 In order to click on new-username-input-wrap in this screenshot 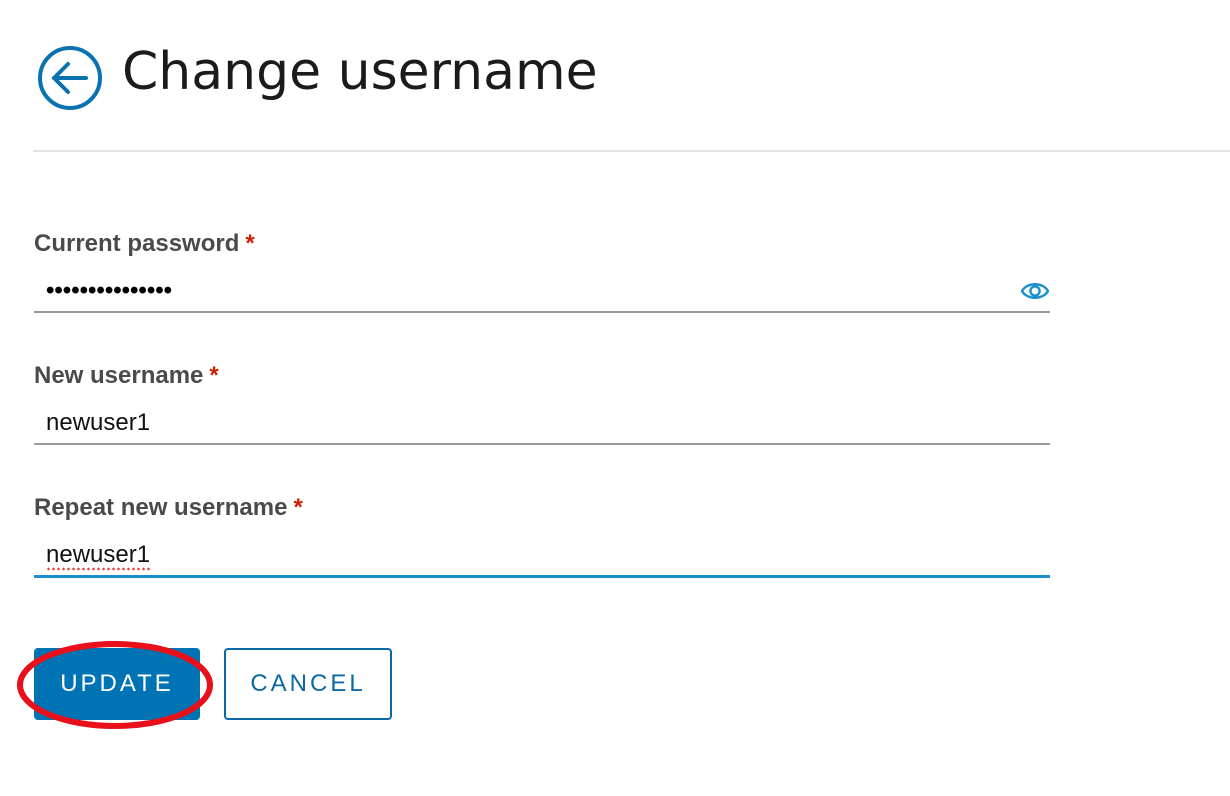, I will do `click(542, 424)`.